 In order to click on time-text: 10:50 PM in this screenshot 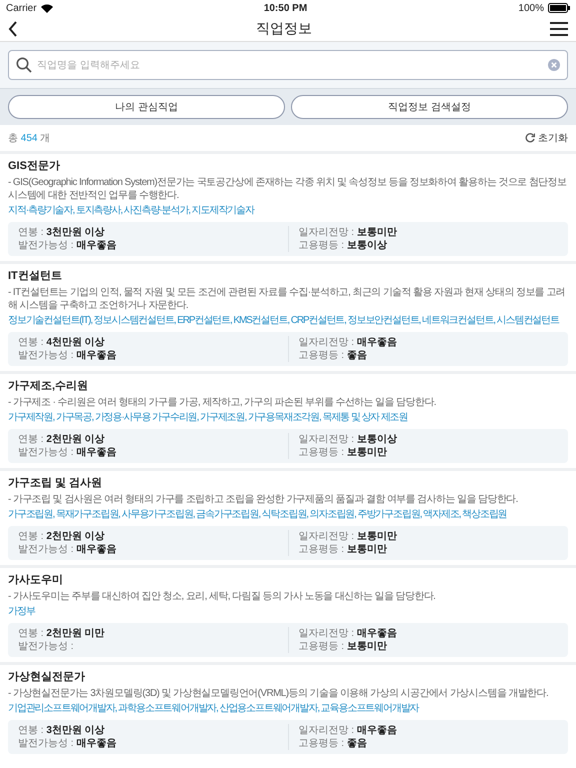, I will do `click(286, 9)`.